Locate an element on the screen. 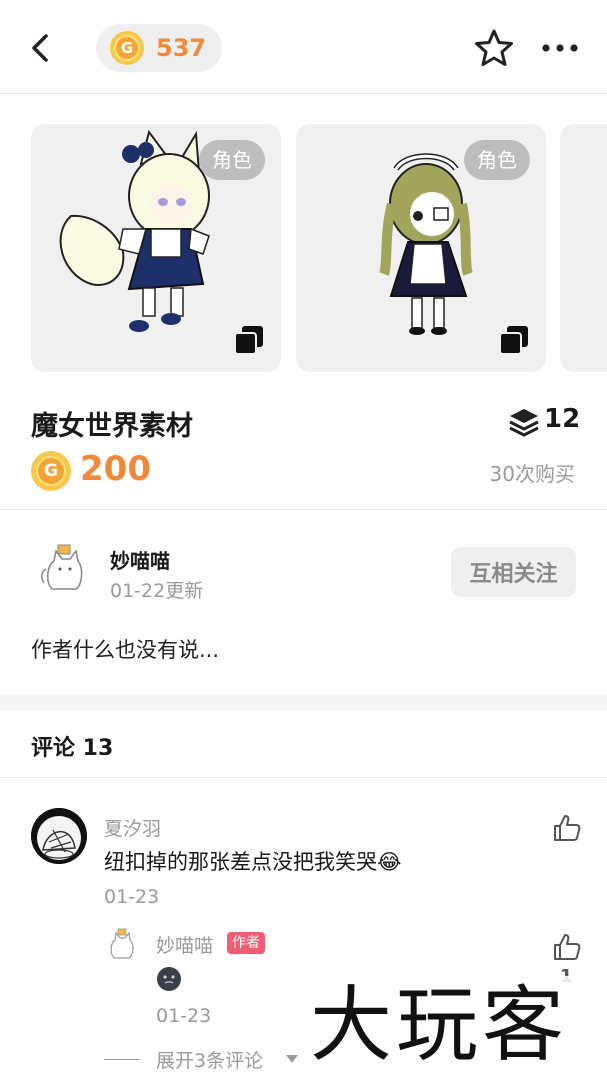 The height and width of the screenshot is (1080, 607). dark-face-emoji-icon is located at coordinates (169, 979).